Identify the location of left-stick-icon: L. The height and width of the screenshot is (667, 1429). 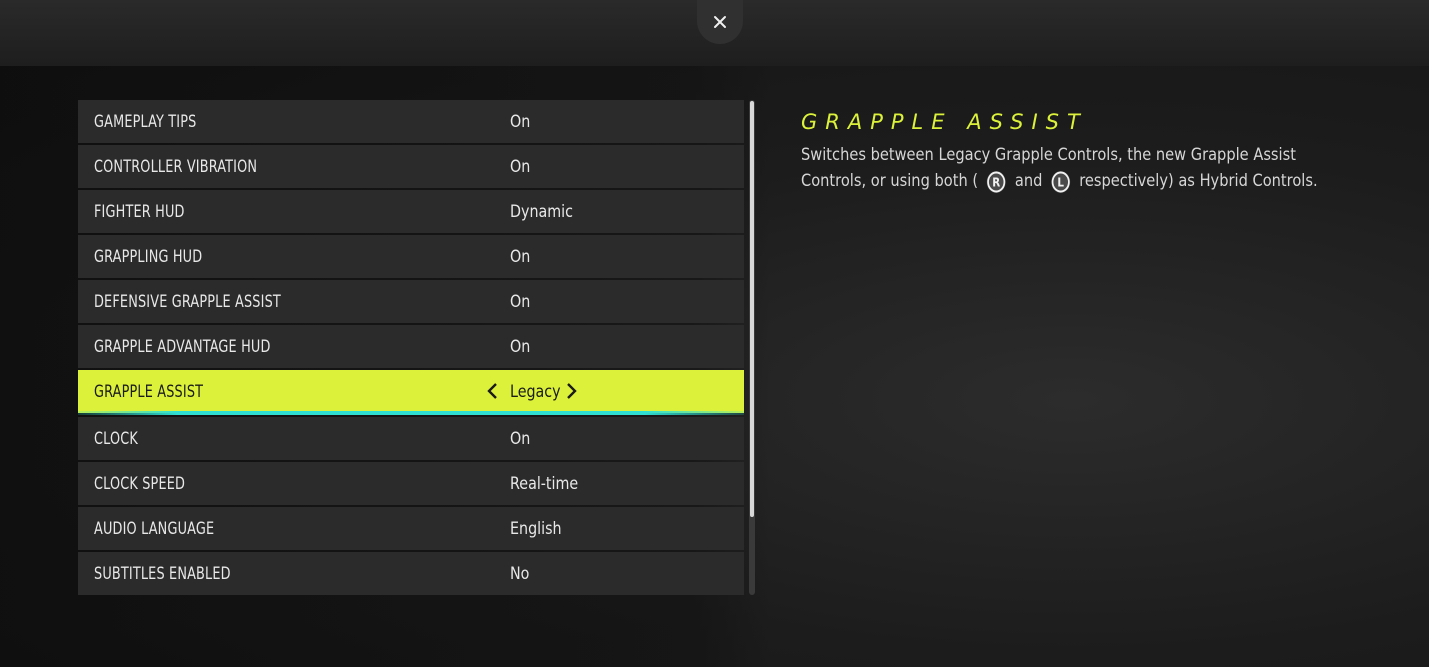
(1061, 182).